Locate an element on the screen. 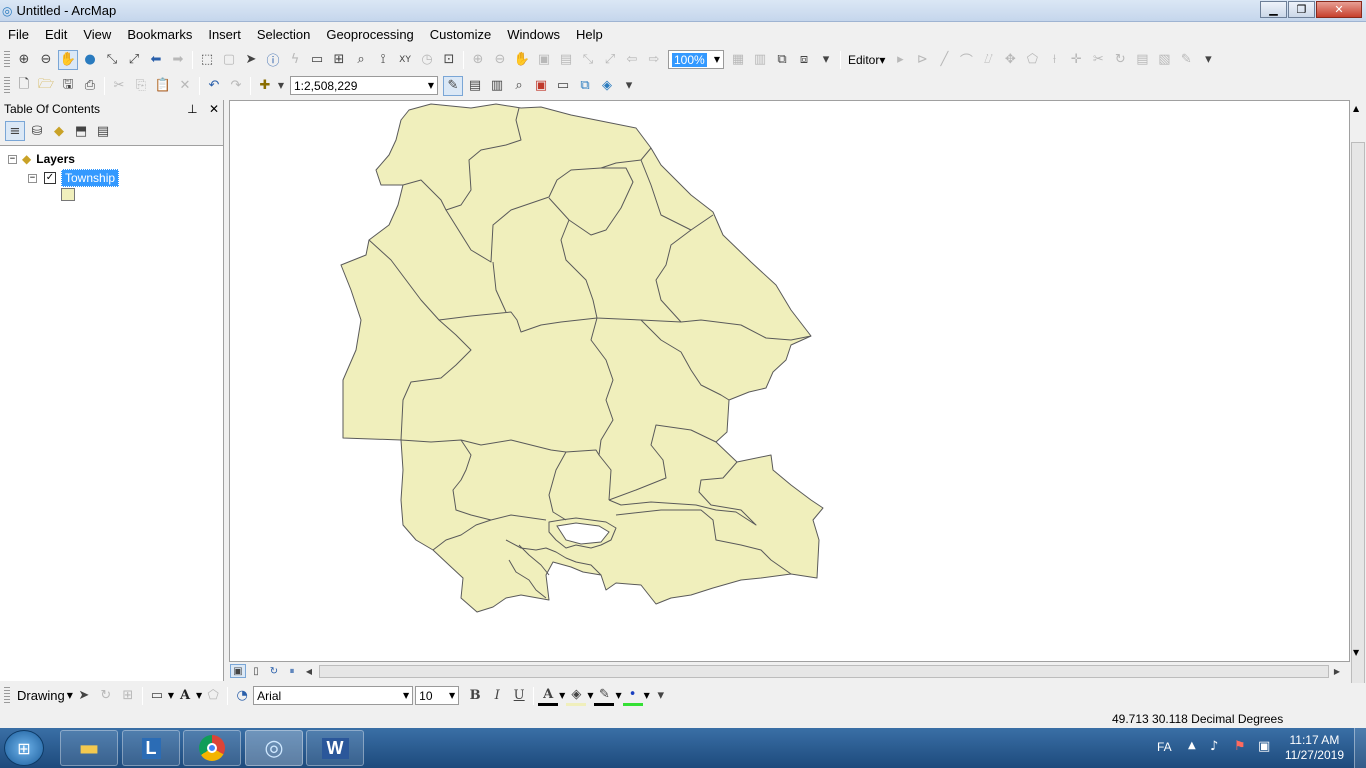 The image size is (1366, 768). line-color-icon: ✎ is located at coordinates (604, 696).